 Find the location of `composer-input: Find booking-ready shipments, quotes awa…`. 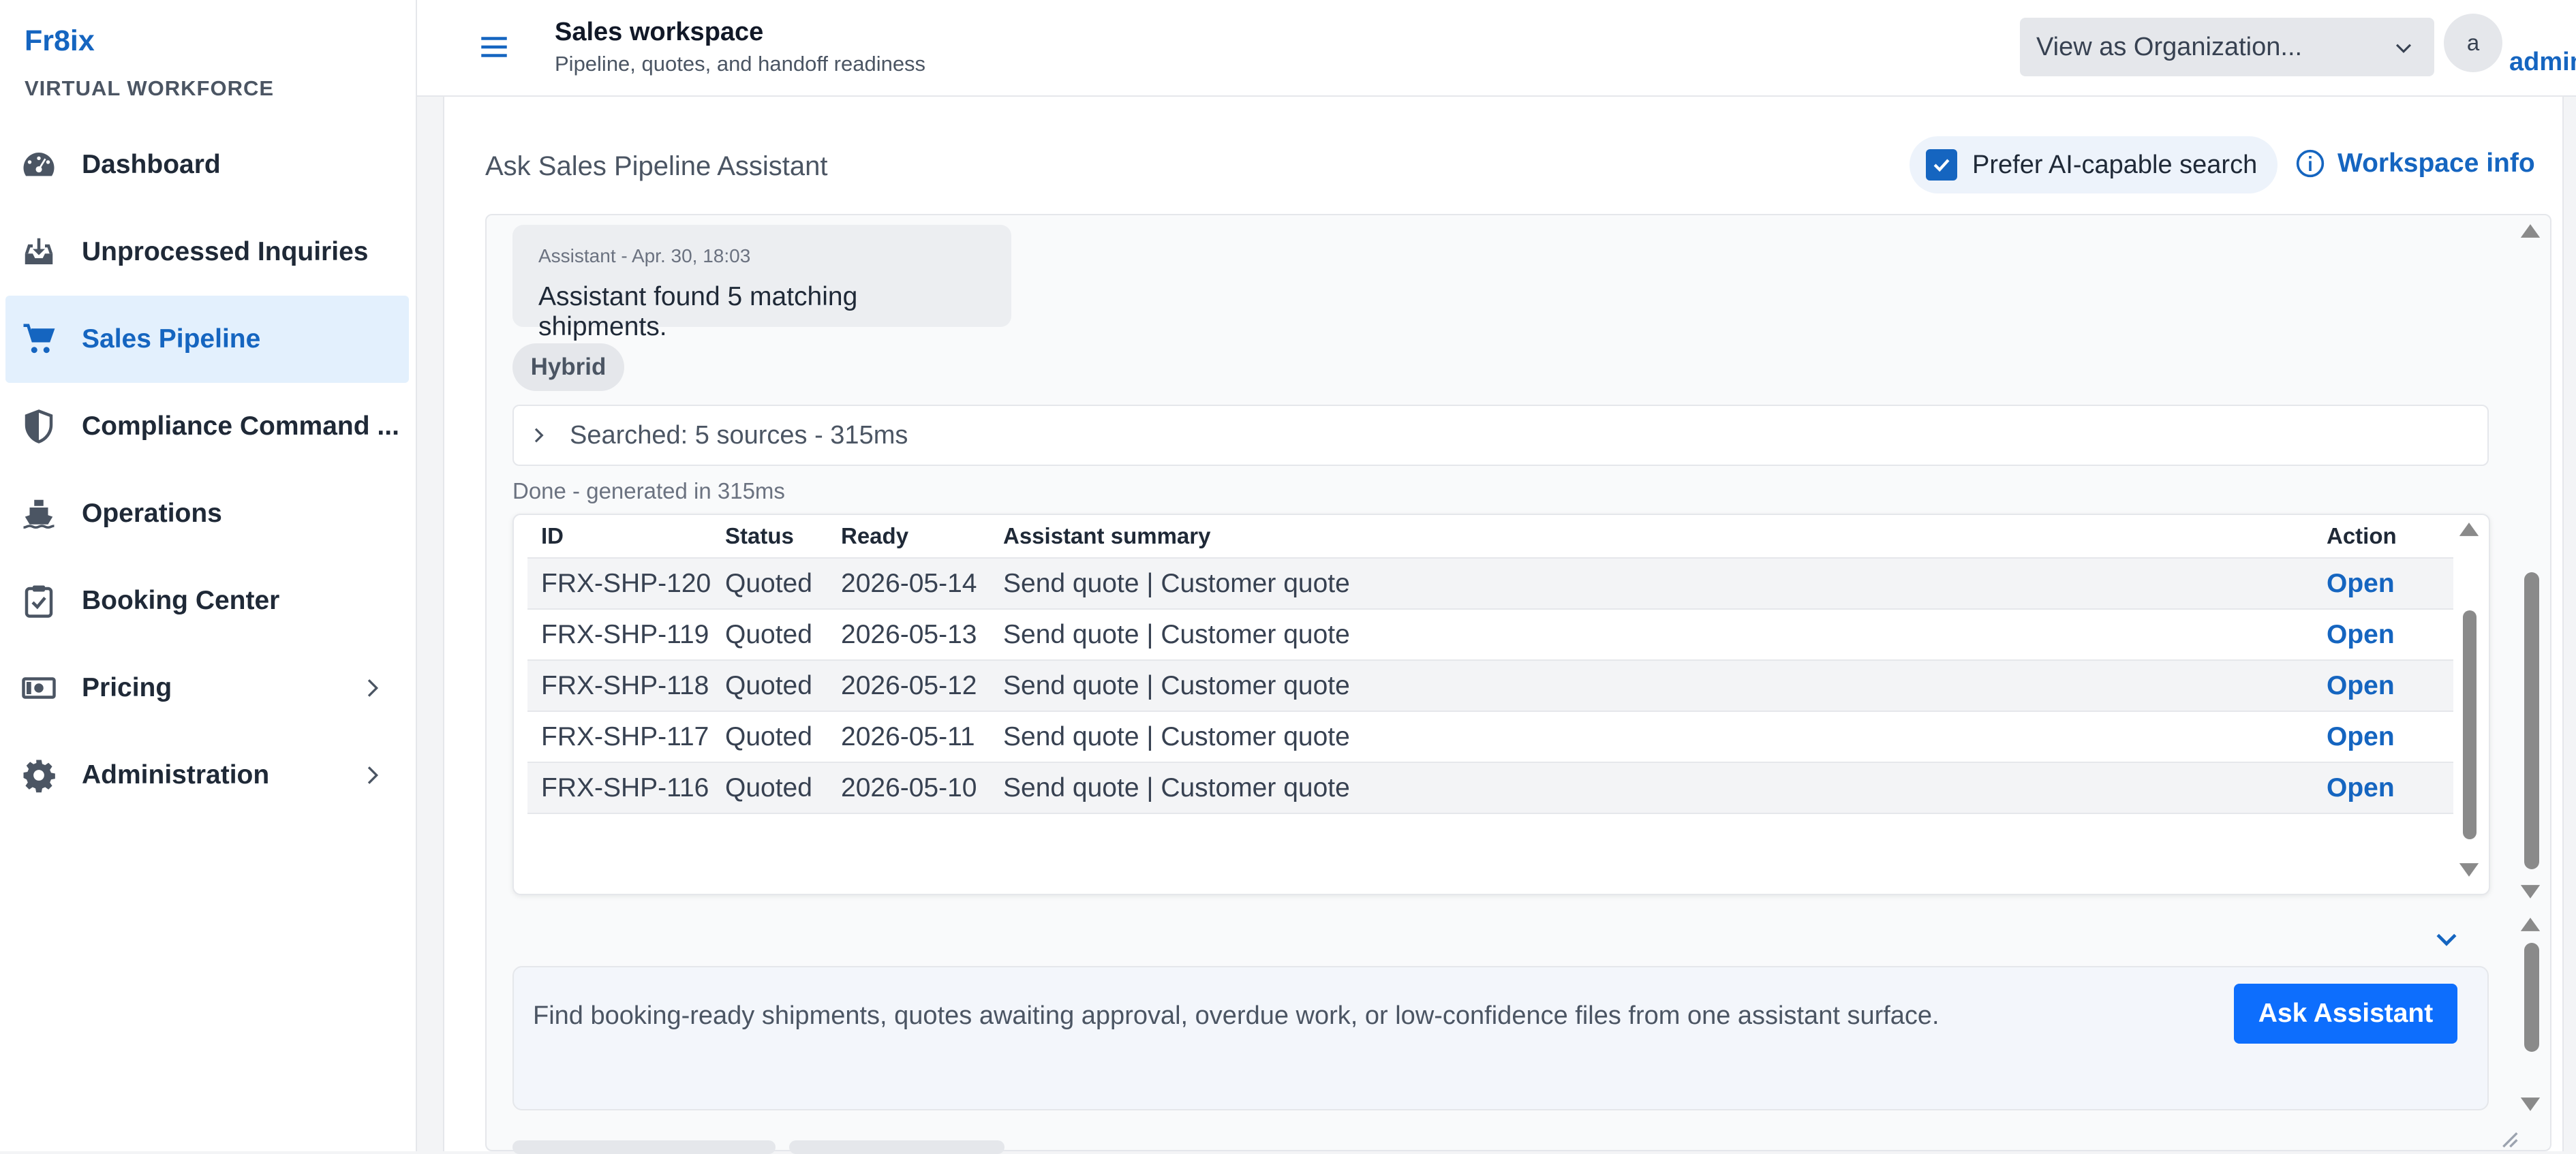

composer-input: Find booking-ready shipments, quotes awa… is located at coordinates (1236, 1016).